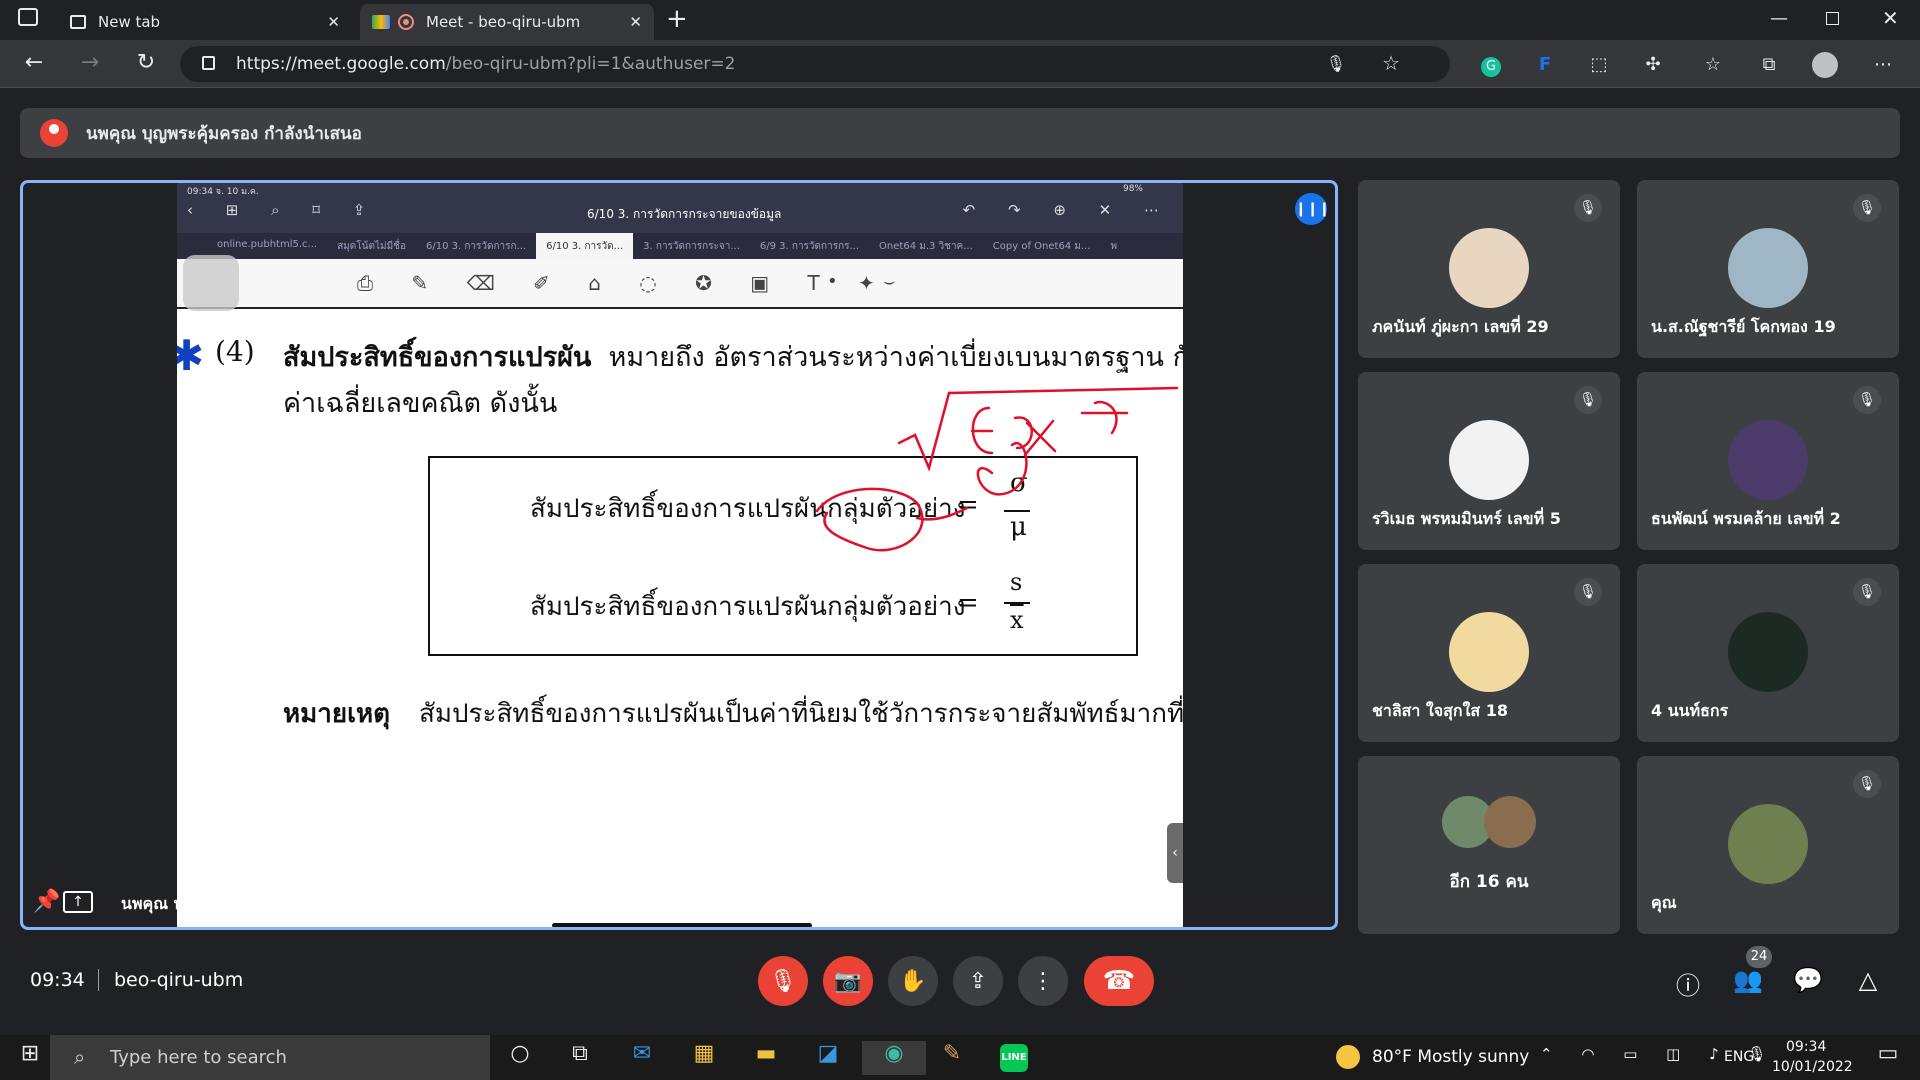  What do you see at coordinates (1018, 527) in the screenshot?
I see `formula1-denominator: μ` at bounding box center [1018, 527].